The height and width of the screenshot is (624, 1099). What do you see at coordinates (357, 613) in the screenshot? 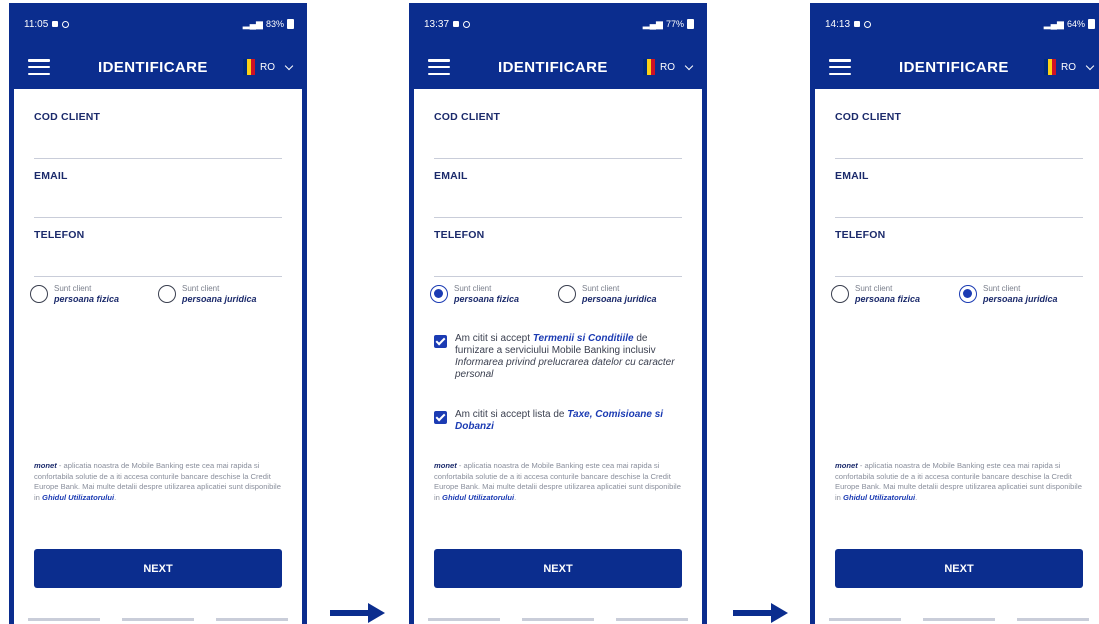
I see `arrow-right-icon` at bounding box center [357, 613].